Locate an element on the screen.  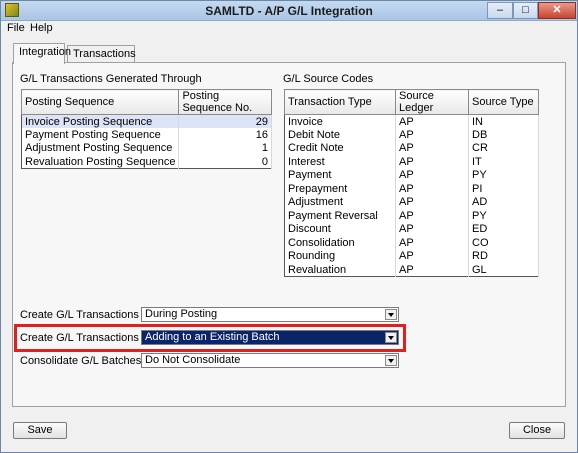
table-row: Interest AP IT is located at coordinates (411, 162).